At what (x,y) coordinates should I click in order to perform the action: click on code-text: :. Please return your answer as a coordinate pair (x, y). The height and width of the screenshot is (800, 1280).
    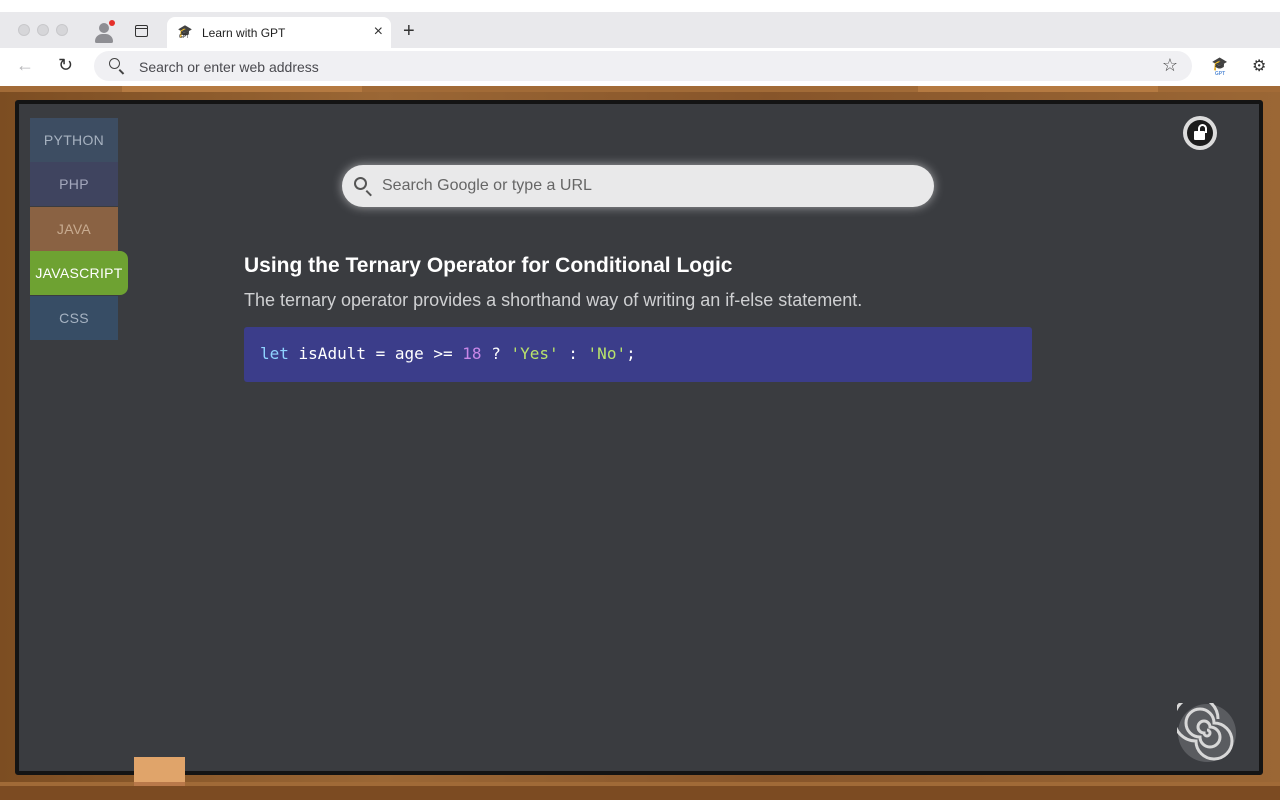
    Looking at the image, I should click on (573, 353).